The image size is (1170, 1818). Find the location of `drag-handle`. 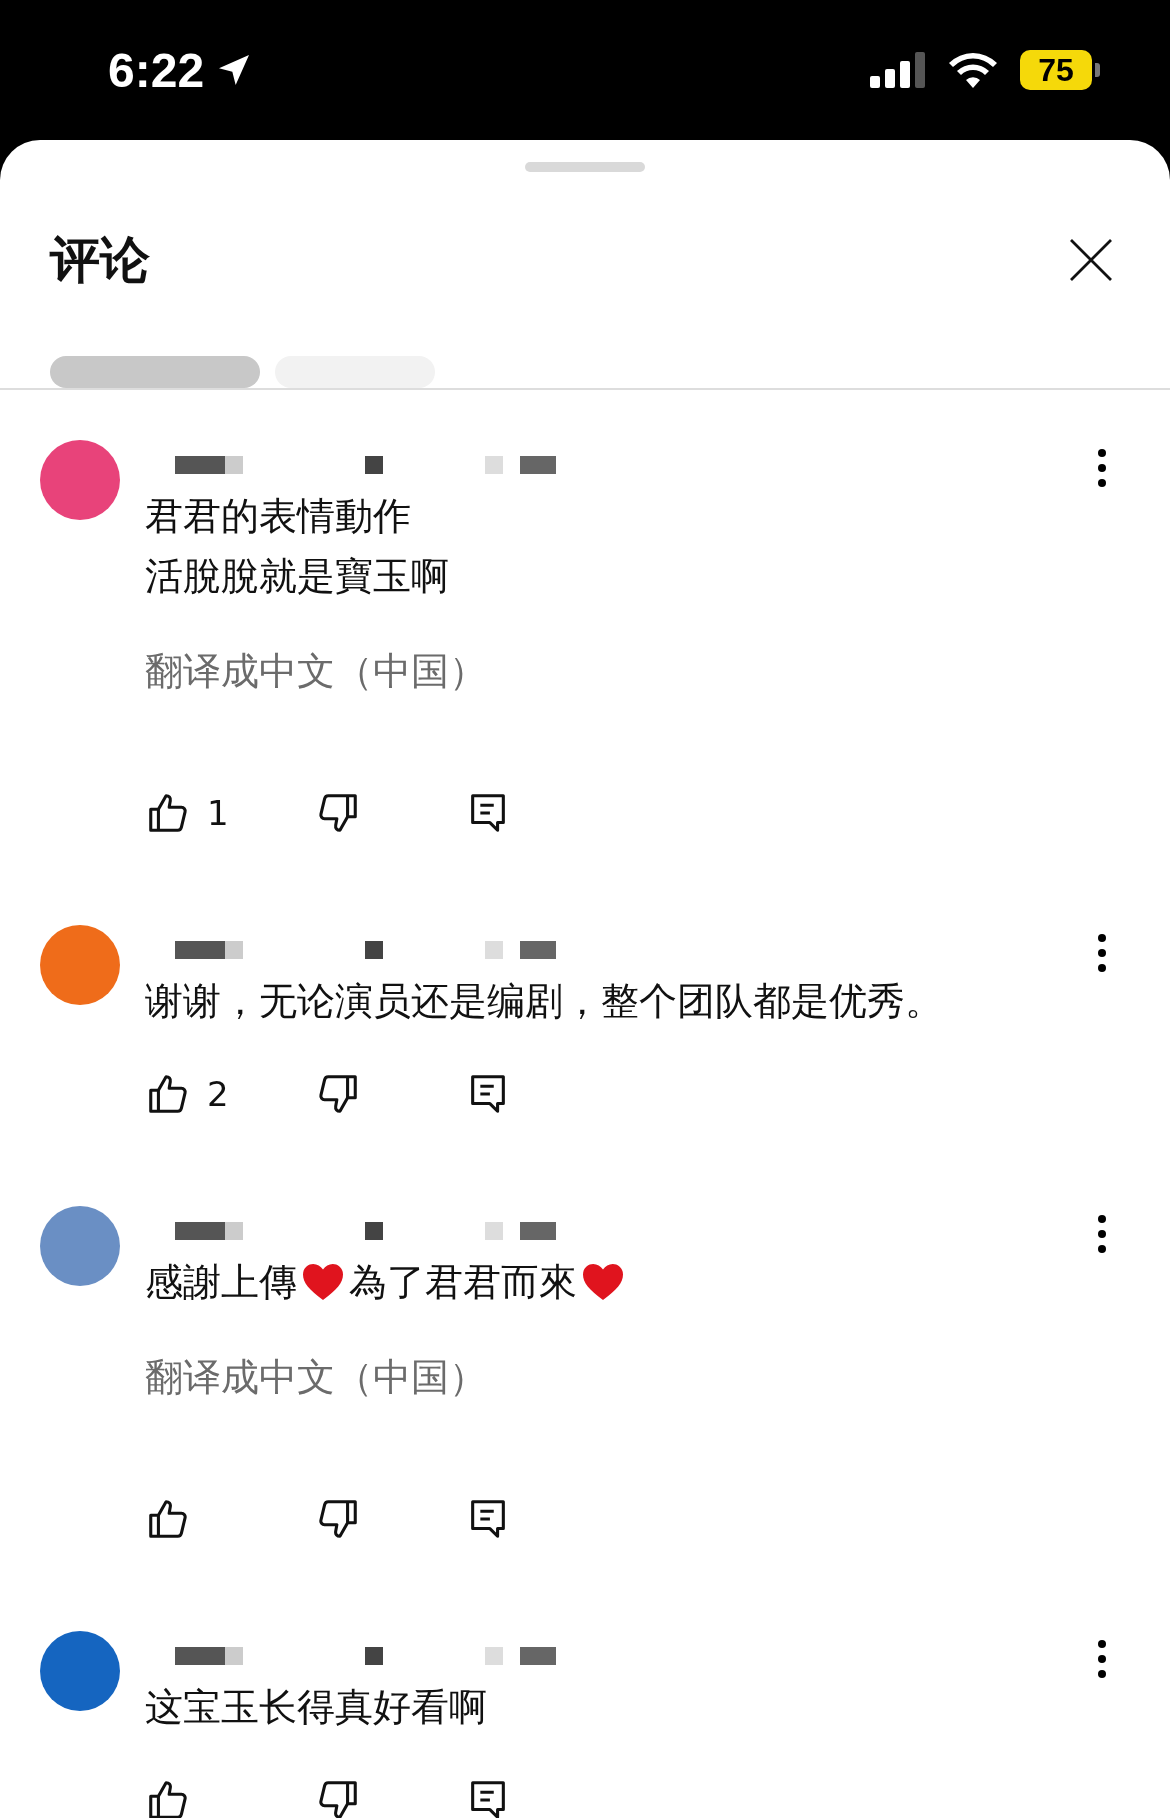

drag-handle is located at coordinates (585, 167).